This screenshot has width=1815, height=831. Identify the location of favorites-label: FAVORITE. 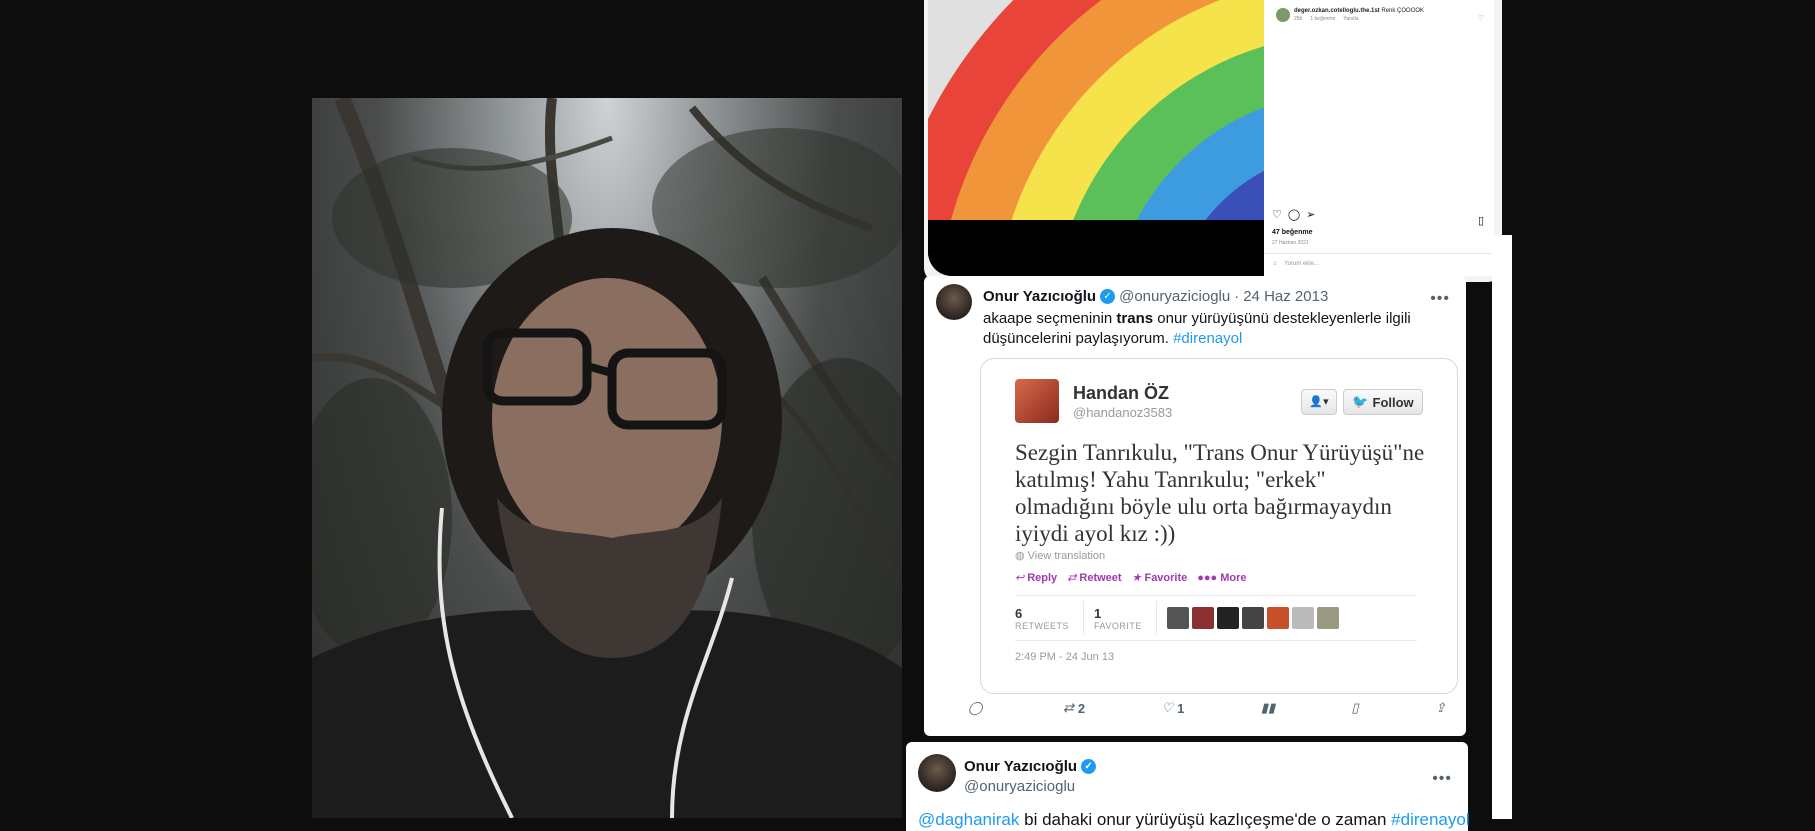
(1118, 625).